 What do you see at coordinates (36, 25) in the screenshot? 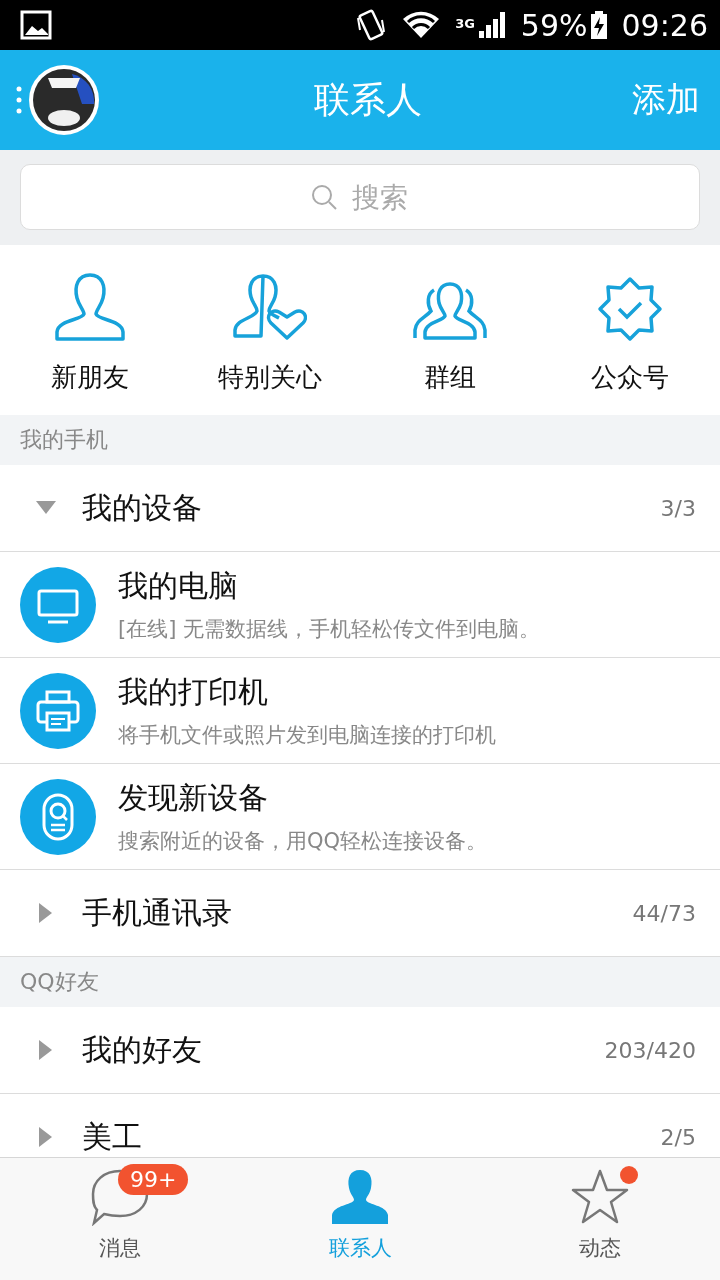
I see `image-icon` at bounding box center [36, 25].